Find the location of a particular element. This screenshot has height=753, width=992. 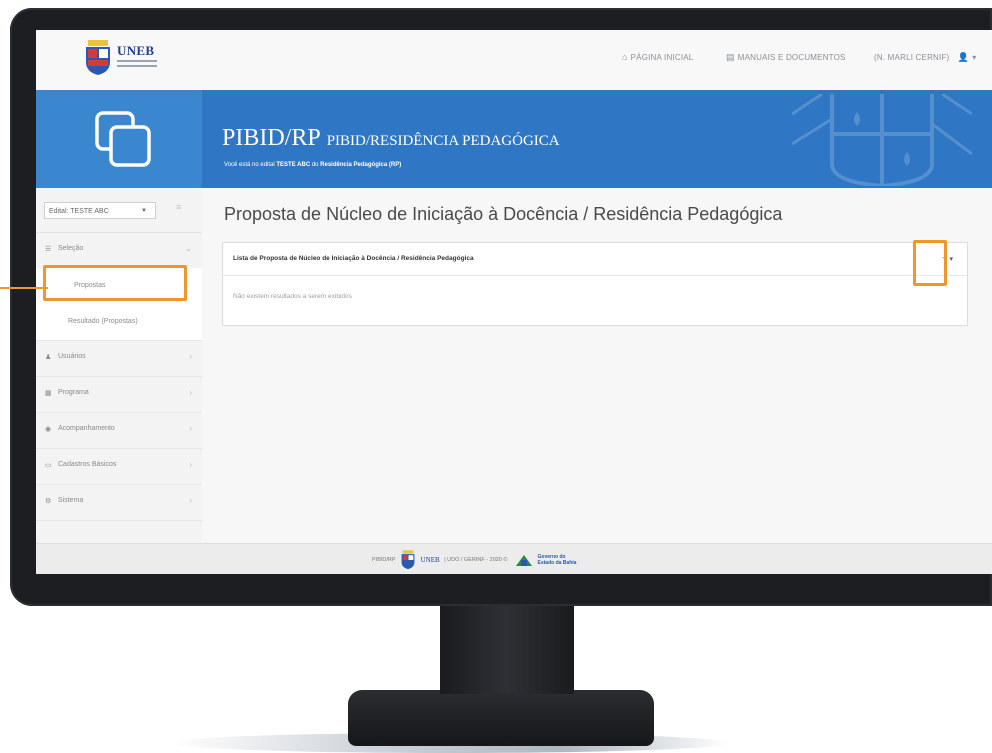

sidebar-item-usuarios: ♟ Usuários › is located at coordinates (119, 358).